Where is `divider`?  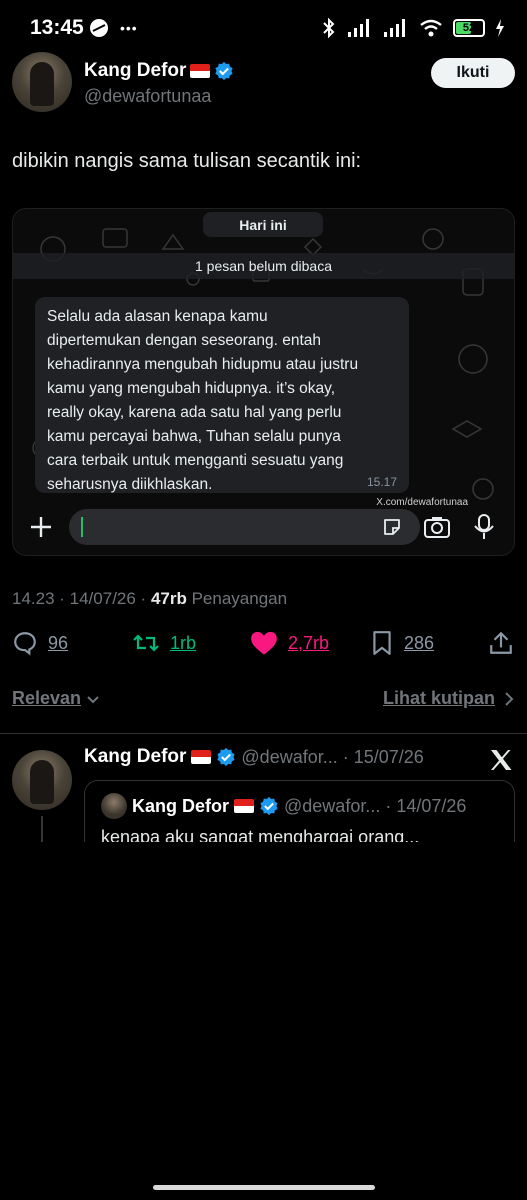 divider is located at coordinates (263, 733).